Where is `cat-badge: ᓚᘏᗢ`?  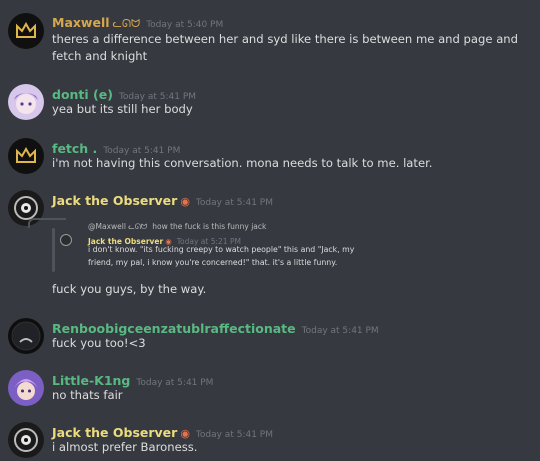 cat-badge: ᓚᘏᗢ is located at coordinates (126, 23).